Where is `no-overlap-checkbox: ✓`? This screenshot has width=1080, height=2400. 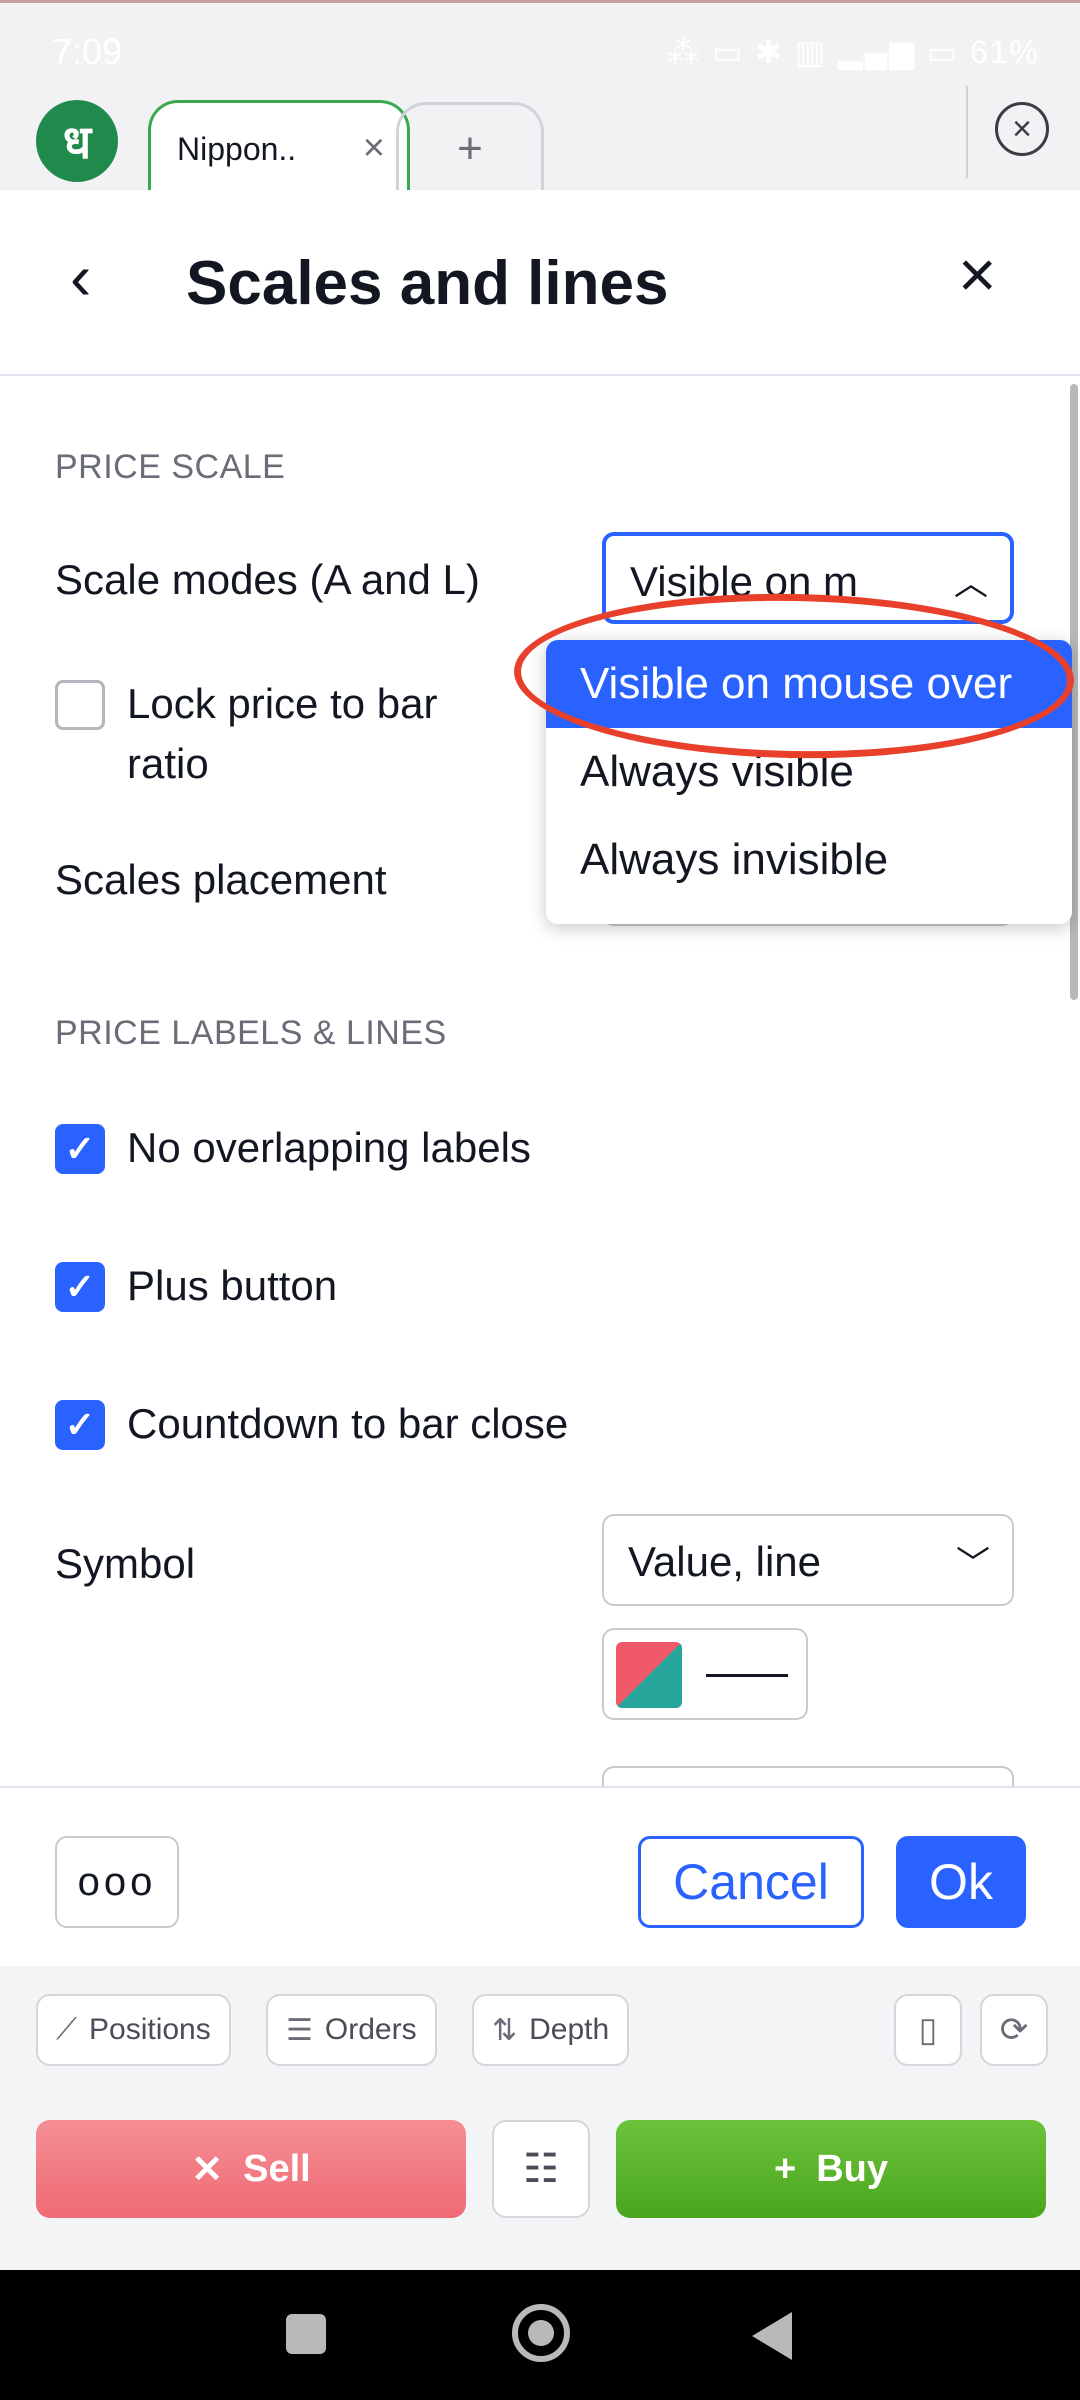
no-overlap-checkbox: ✓ is located at coordinates (80, 1149).